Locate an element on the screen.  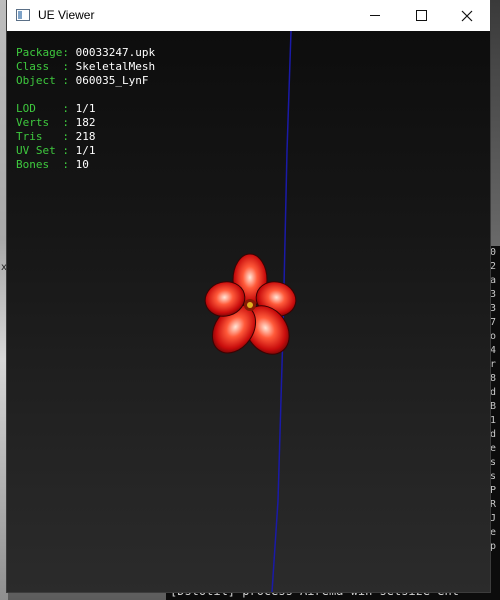
info-row: Tris : 218 is located at coordinates (85, 137).